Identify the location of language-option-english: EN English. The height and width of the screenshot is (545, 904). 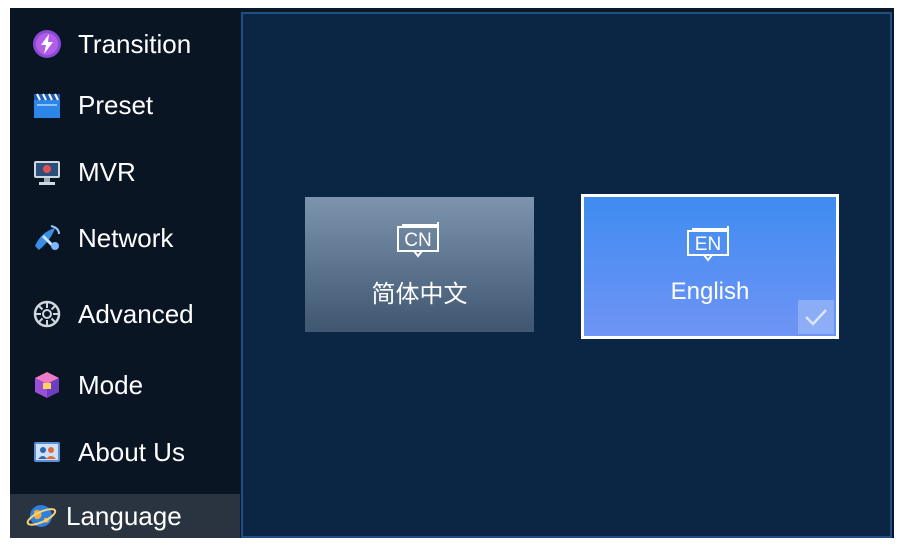
(710, 266).